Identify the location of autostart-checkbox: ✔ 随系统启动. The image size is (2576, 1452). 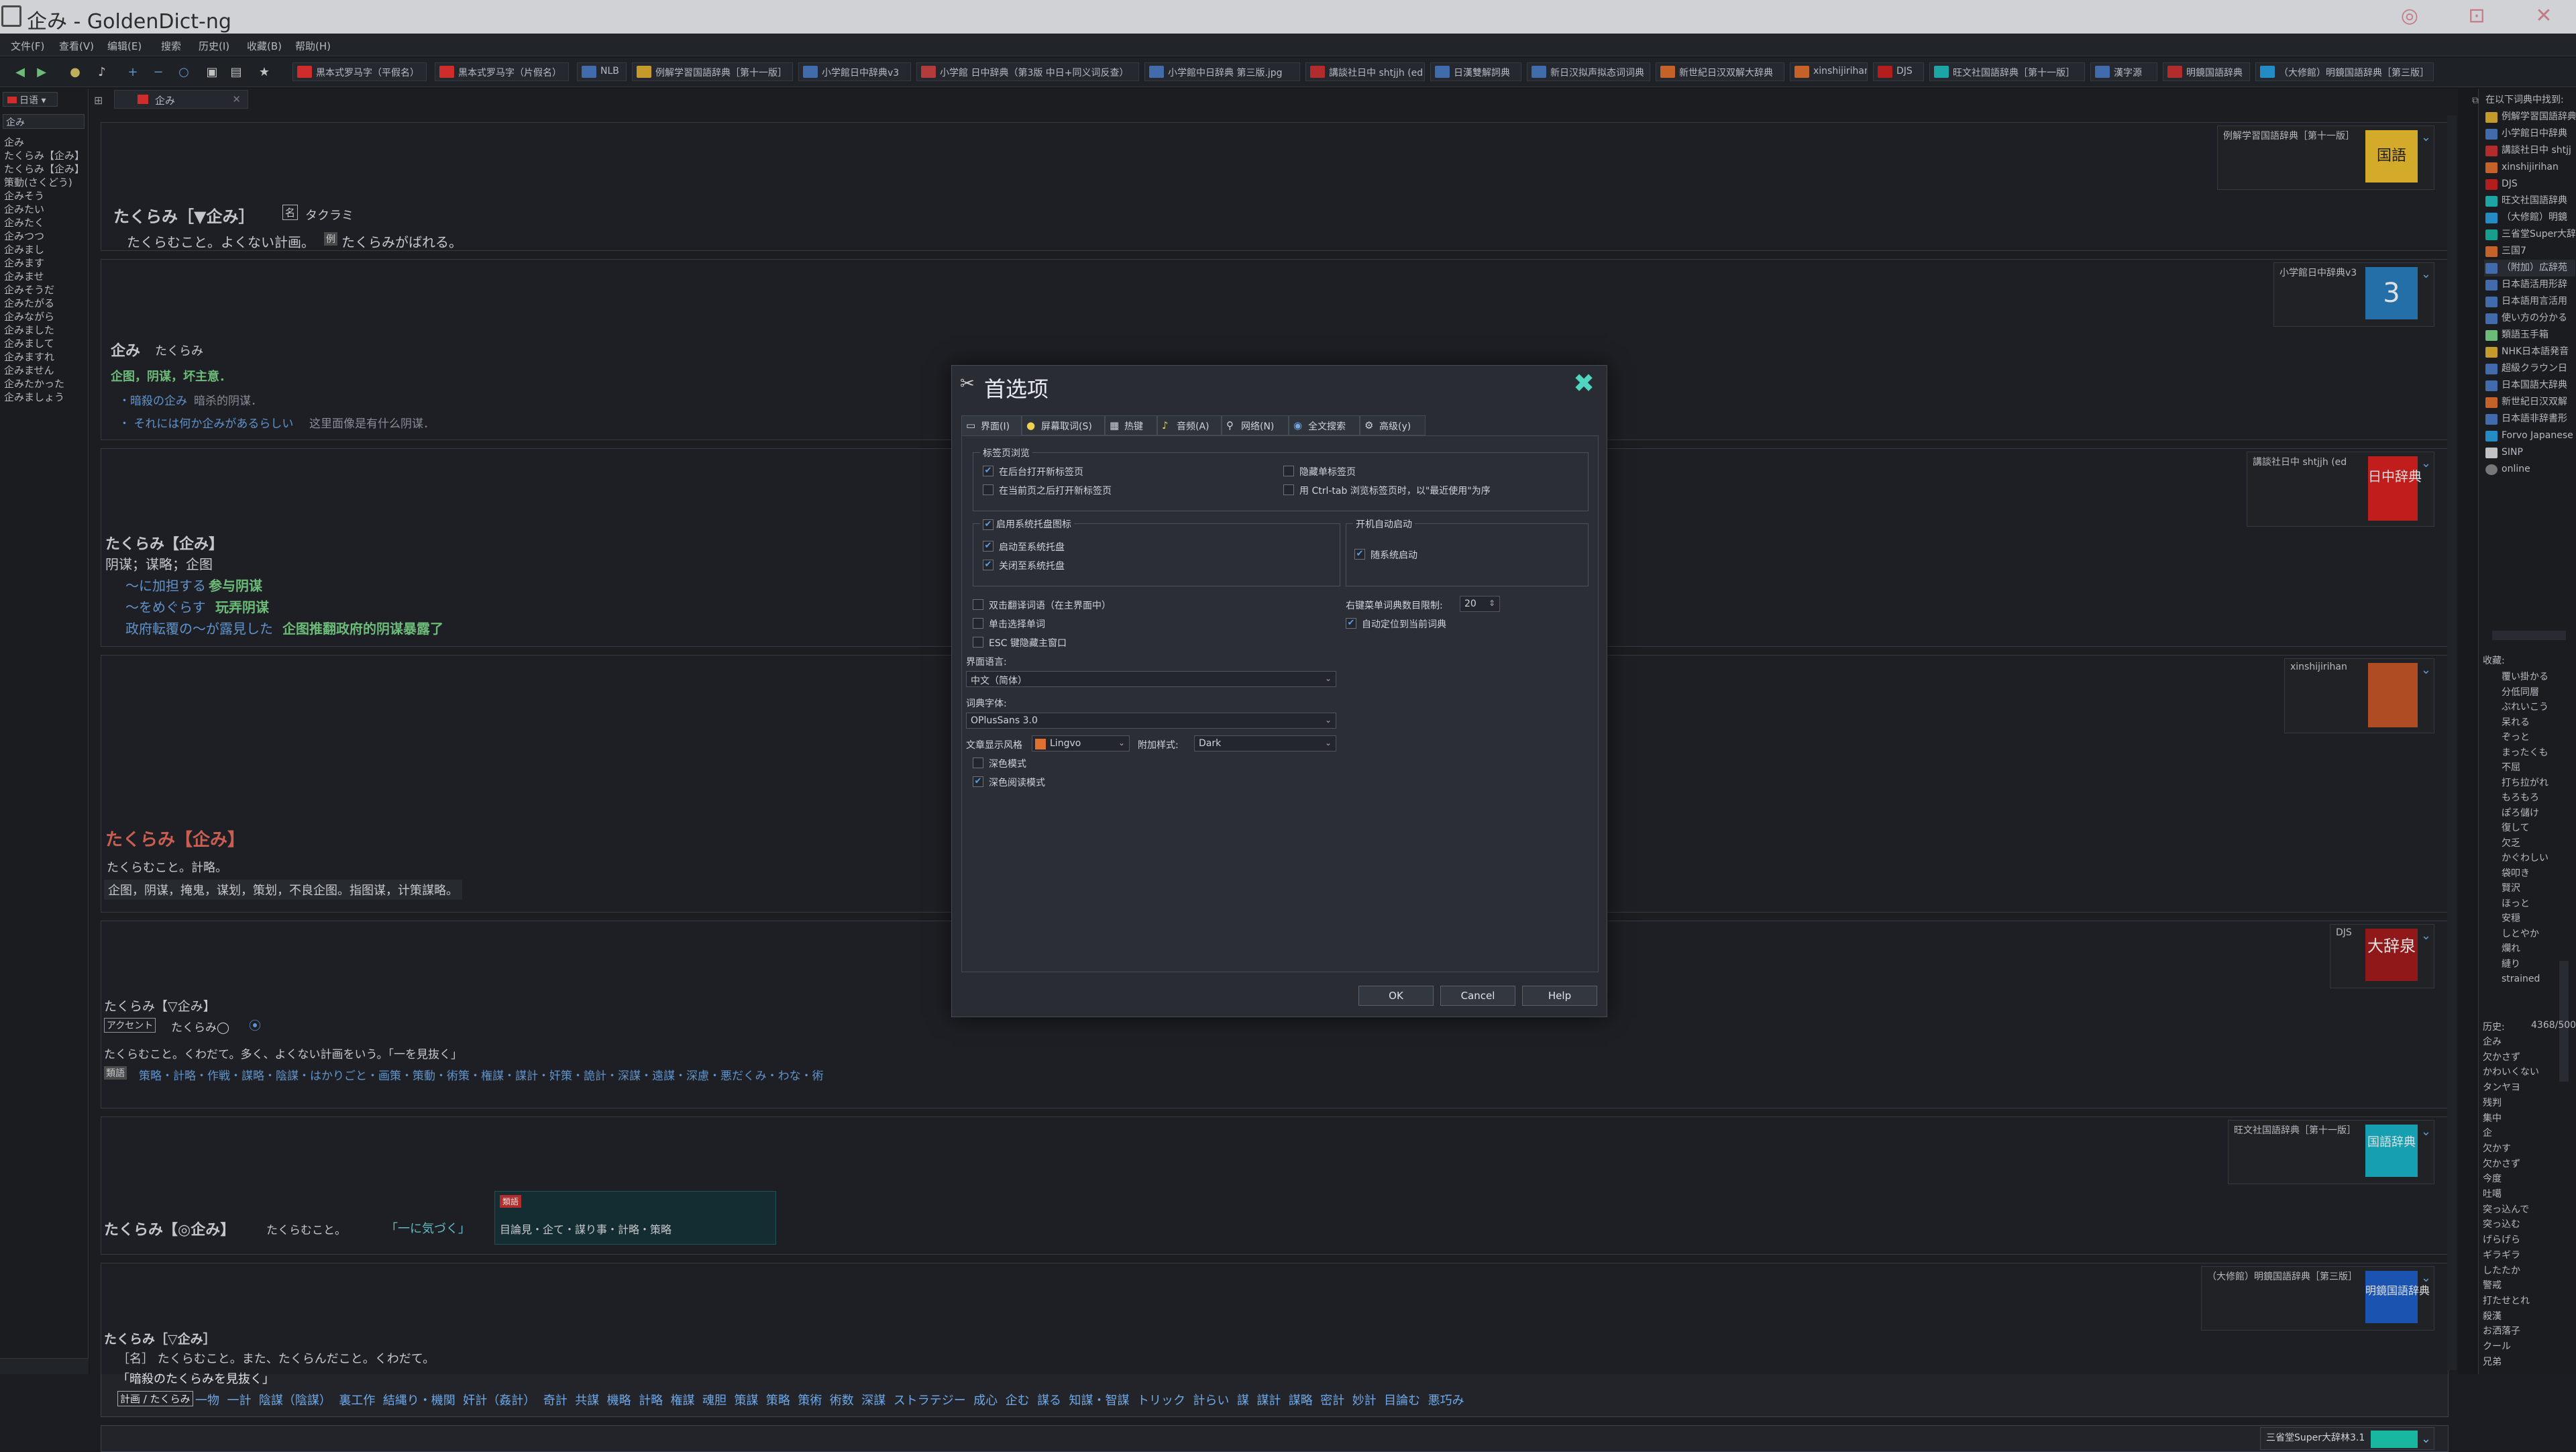
(1385, 555).